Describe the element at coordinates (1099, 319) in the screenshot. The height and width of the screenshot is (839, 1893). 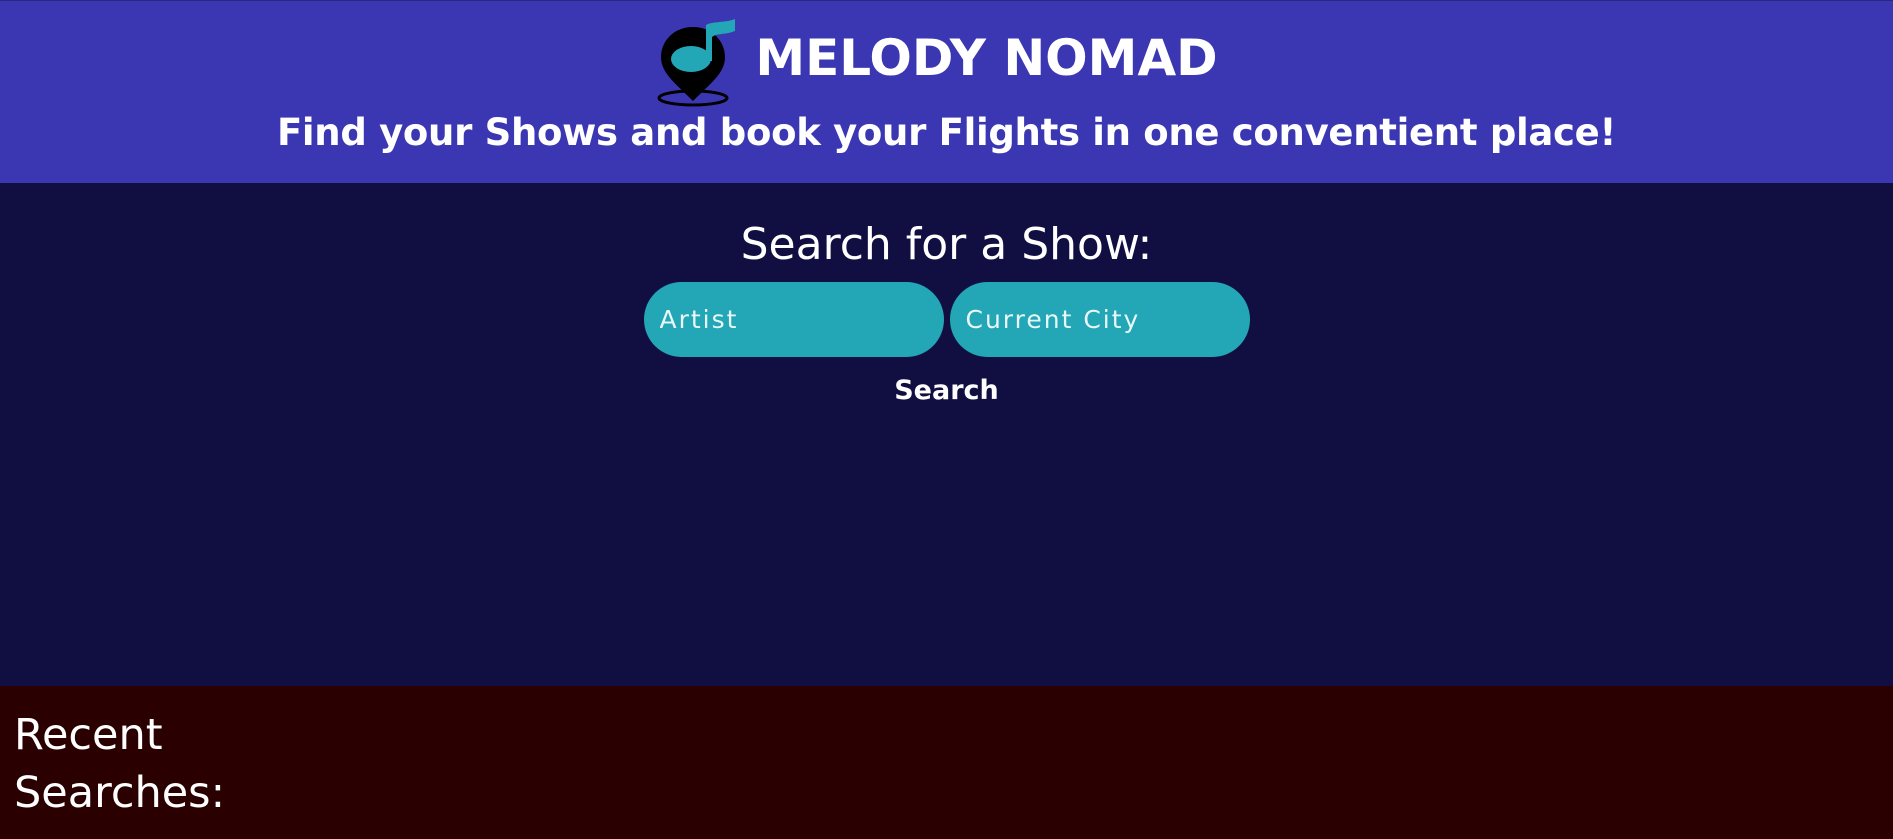
I see `current-city-input` at that location.